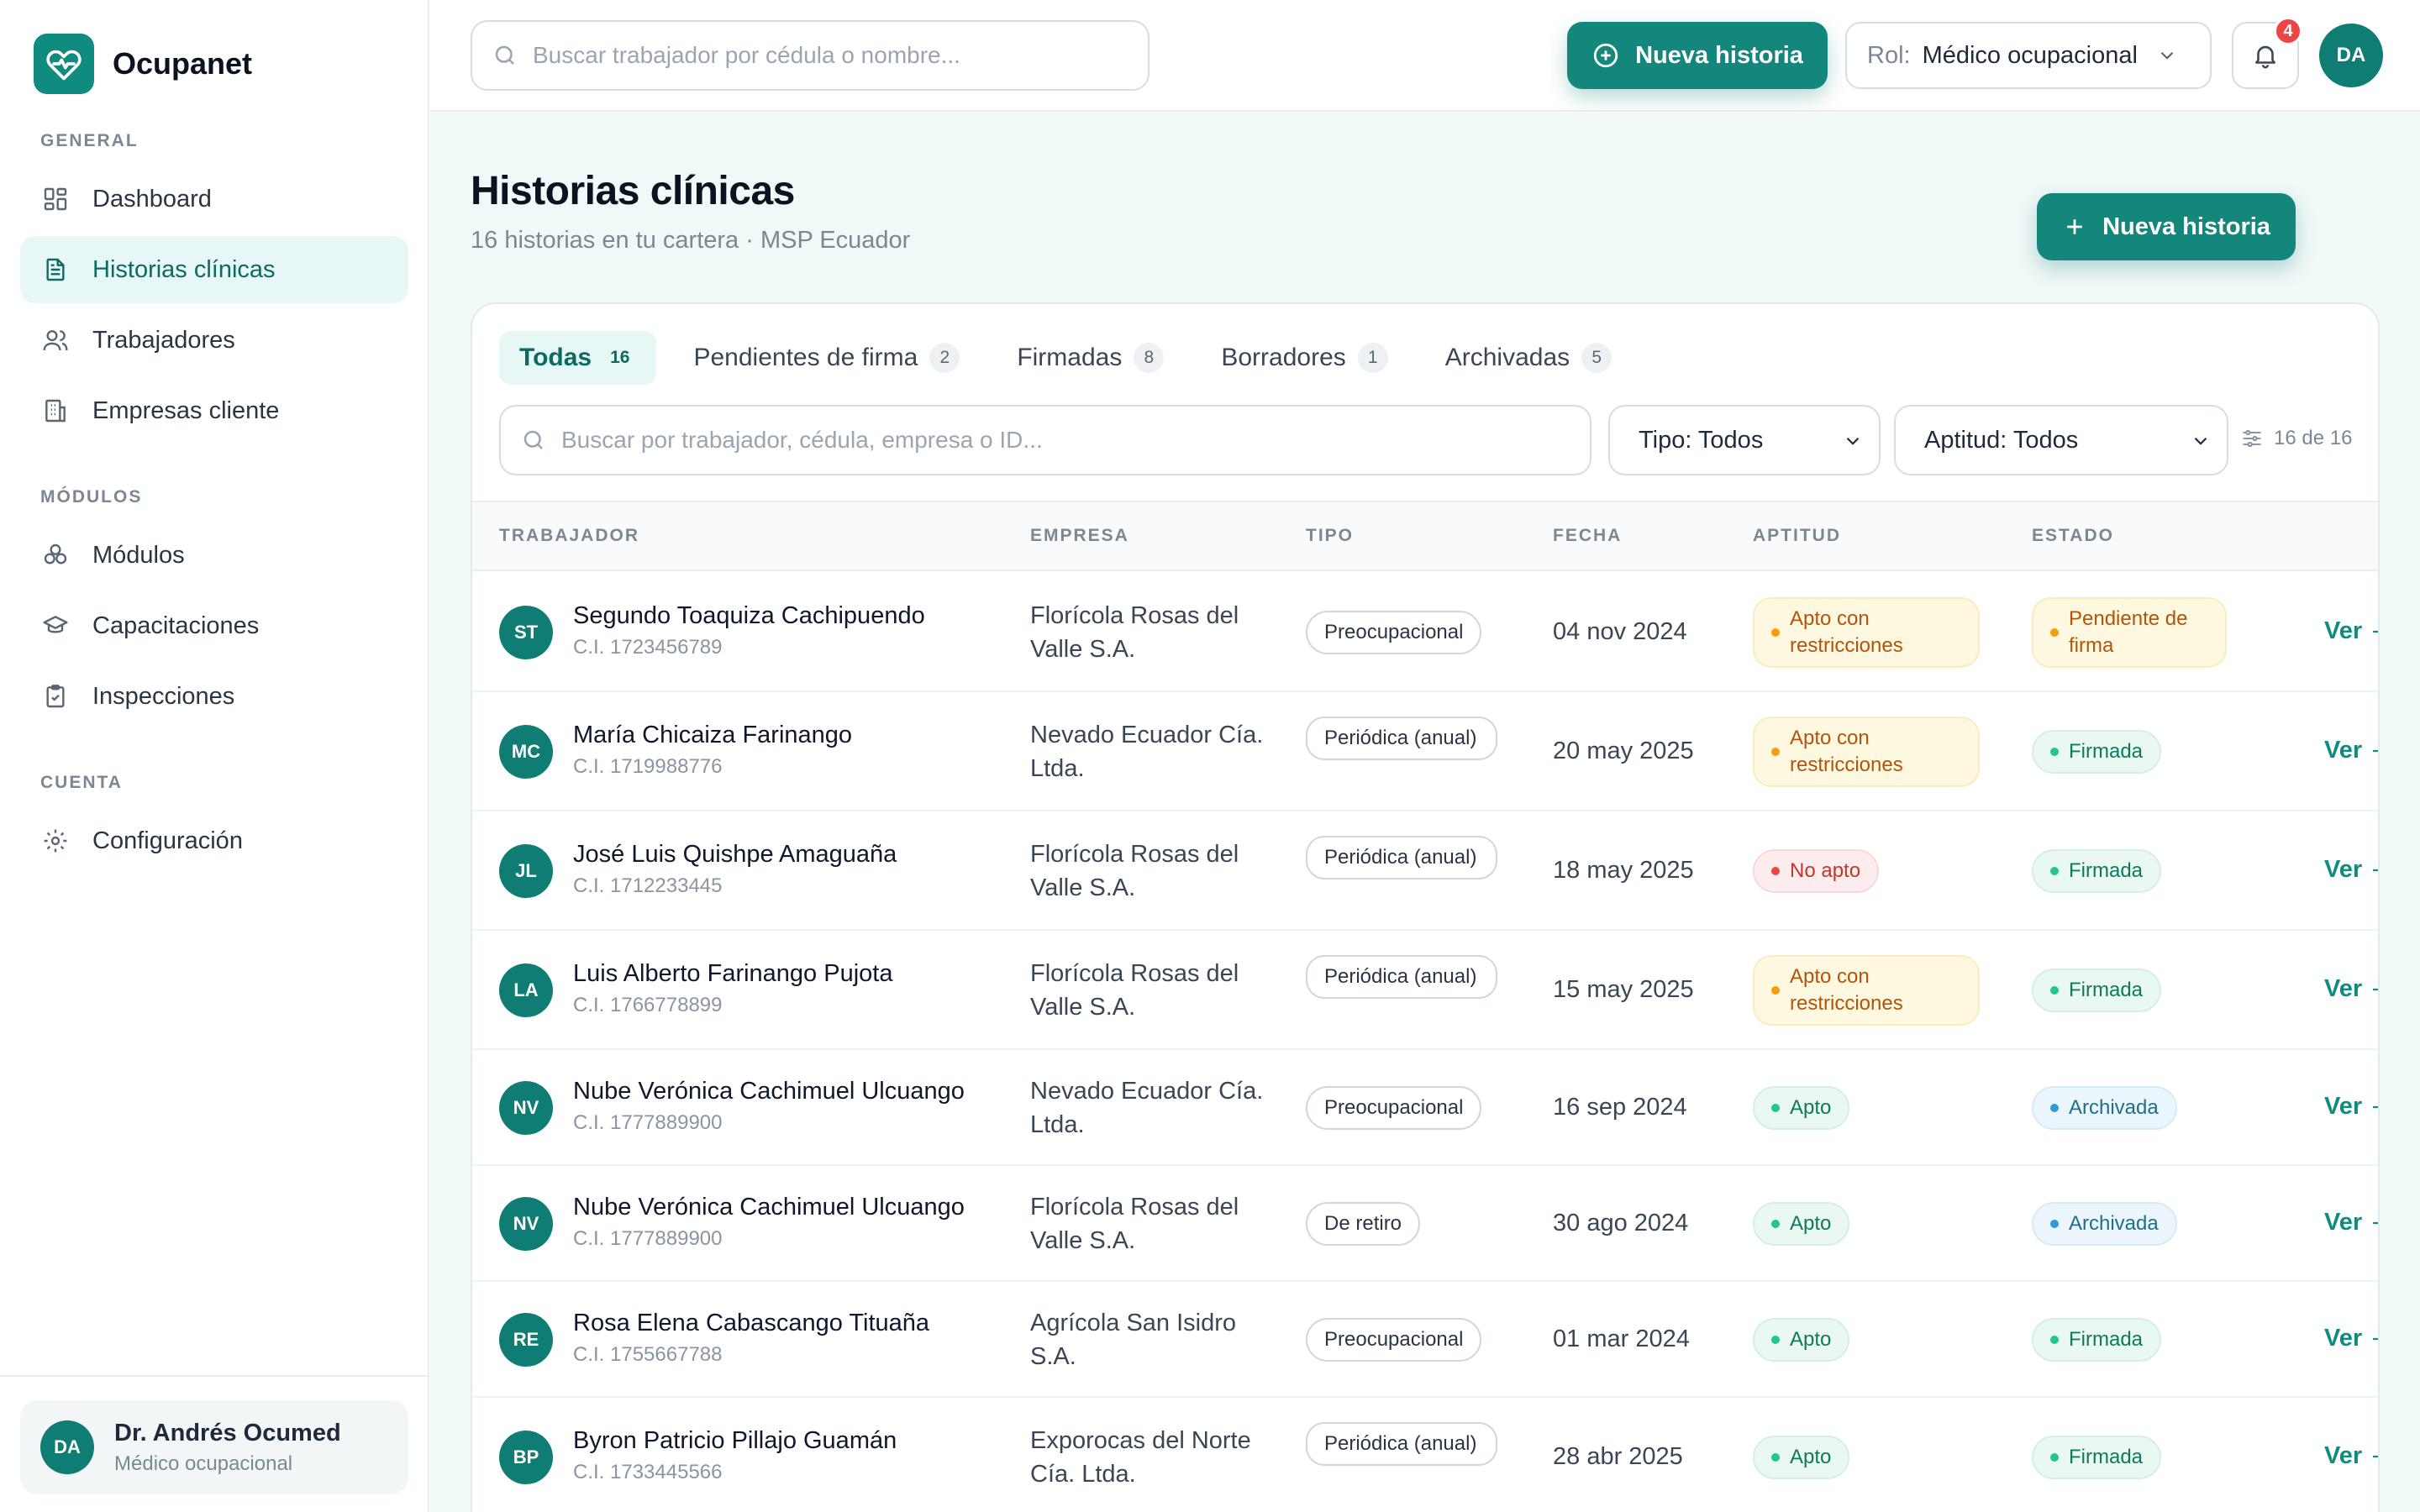 Image resolution: width=2420 pixels, height=1512 pixels. I want to click on sidebar-item-modulos: Módulos, so click(214, 555).